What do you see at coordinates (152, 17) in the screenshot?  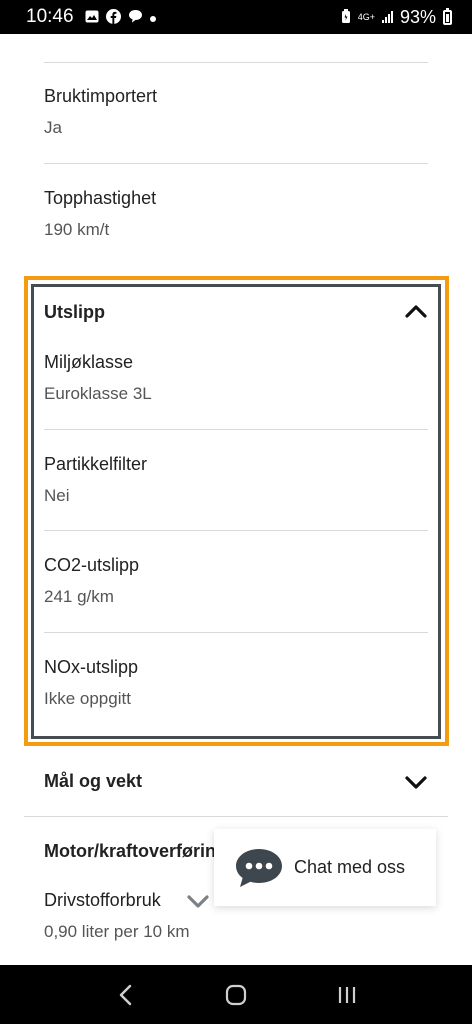 I see `notification-dot-icon` at bounding box center [152, 17].